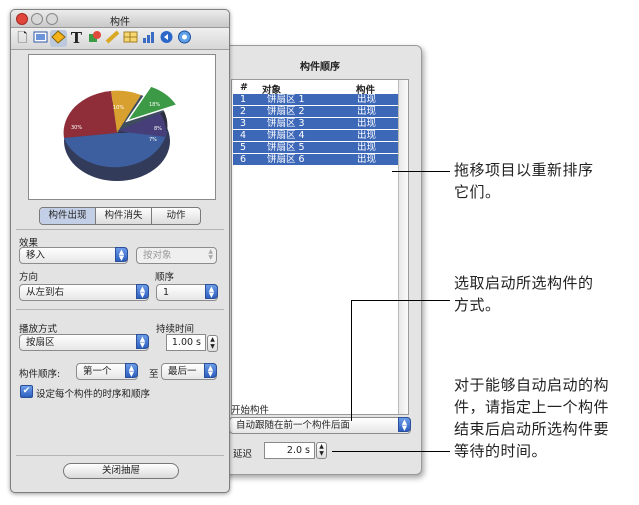  What do you see at coordinates (286, 135) in the screenshot?
I see `row-object: 饼扇区 4` at bounding box center [286, 135].